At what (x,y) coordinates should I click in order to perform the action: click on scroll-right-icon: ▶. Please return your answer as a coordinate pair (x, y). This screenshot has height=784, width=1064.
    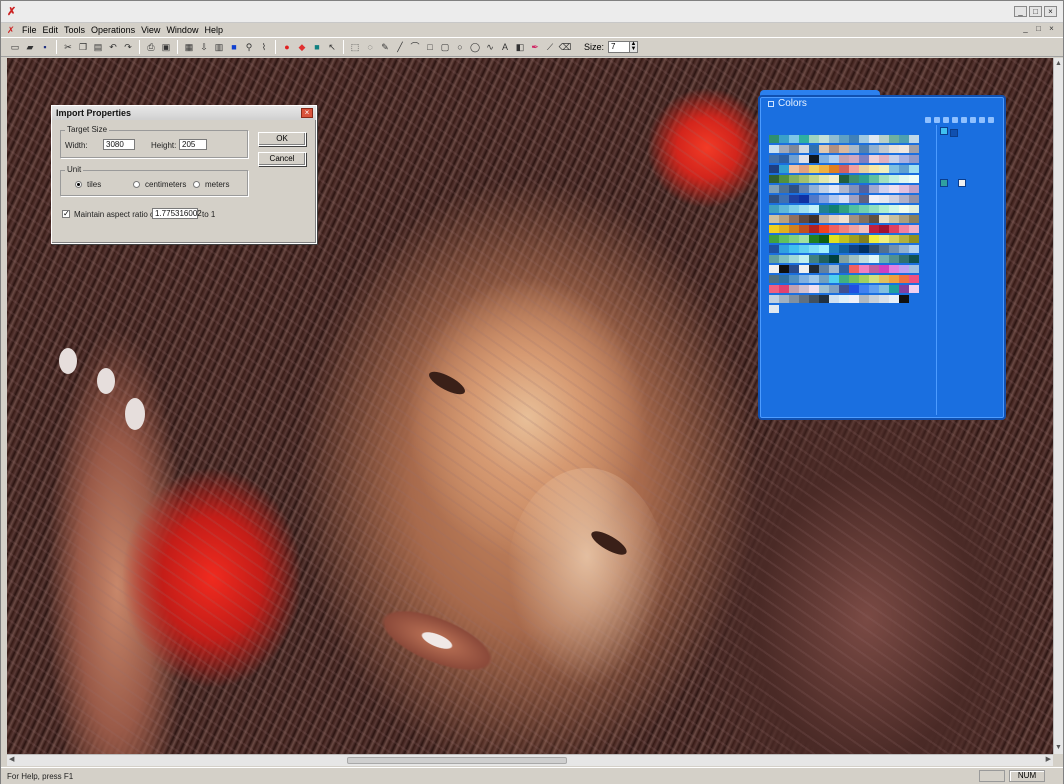
    Looking at the image, I should click on (1048, 760).